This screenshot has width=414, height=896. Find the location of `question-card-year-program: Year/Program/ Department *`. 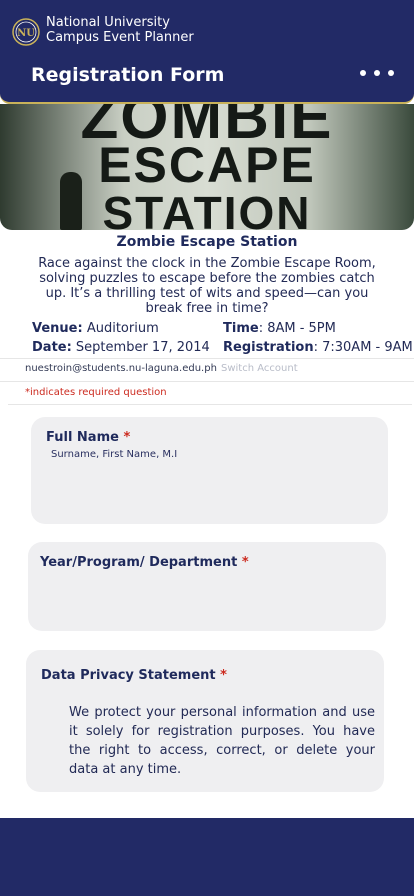

question-card-year-program: Year/Program/ Department * is located at coordinates (207, 586).